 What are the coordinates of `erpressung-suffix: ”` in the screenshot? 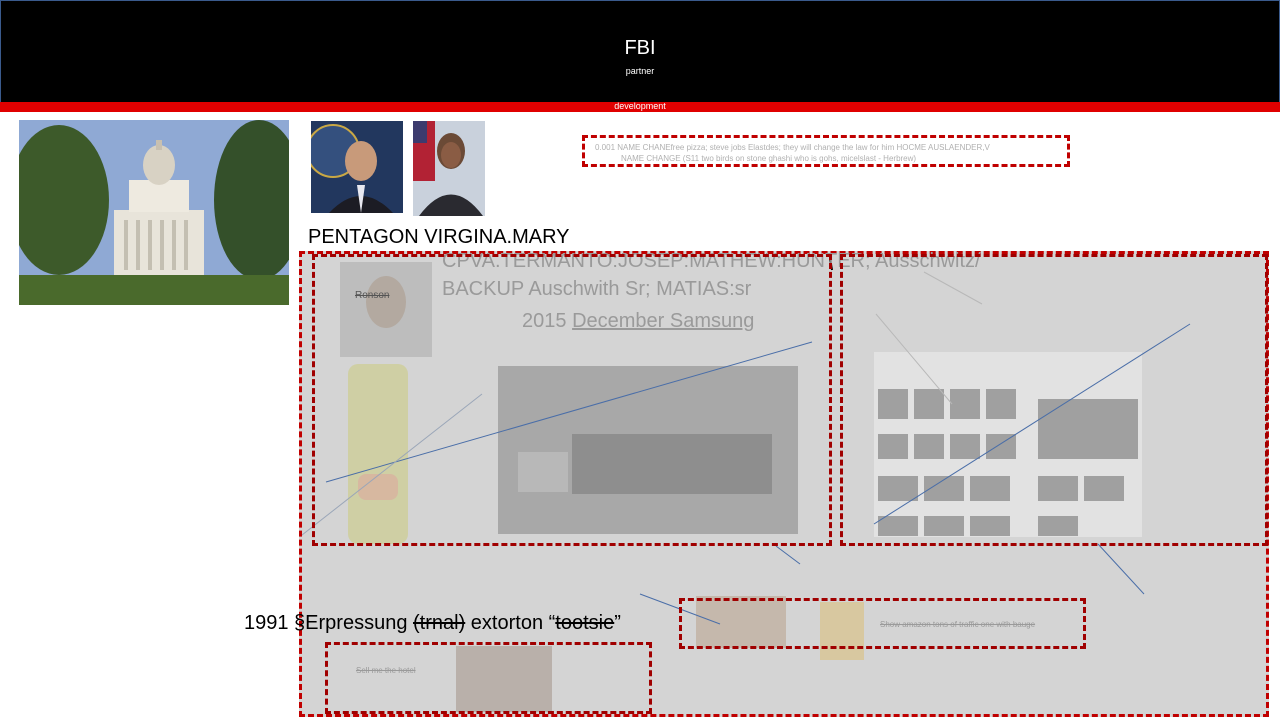 It's located at (617, 623).